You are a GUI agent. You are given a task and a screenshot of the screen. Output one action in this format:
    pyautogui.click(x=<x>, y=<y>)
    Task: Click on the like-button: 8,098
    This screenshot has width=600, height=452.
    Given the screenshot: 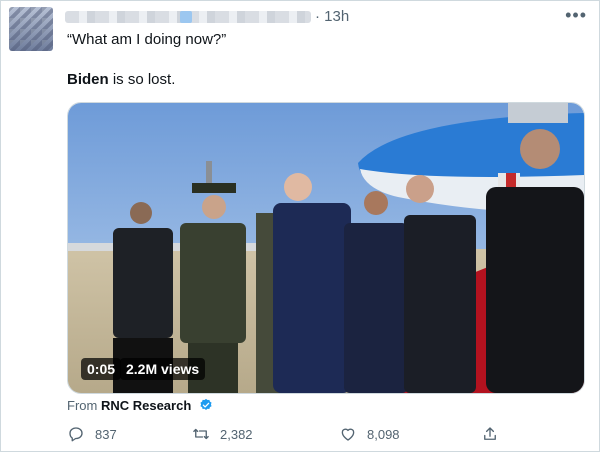 What is the action you would take?
    pyautogui.click(x=369, y=434)
    